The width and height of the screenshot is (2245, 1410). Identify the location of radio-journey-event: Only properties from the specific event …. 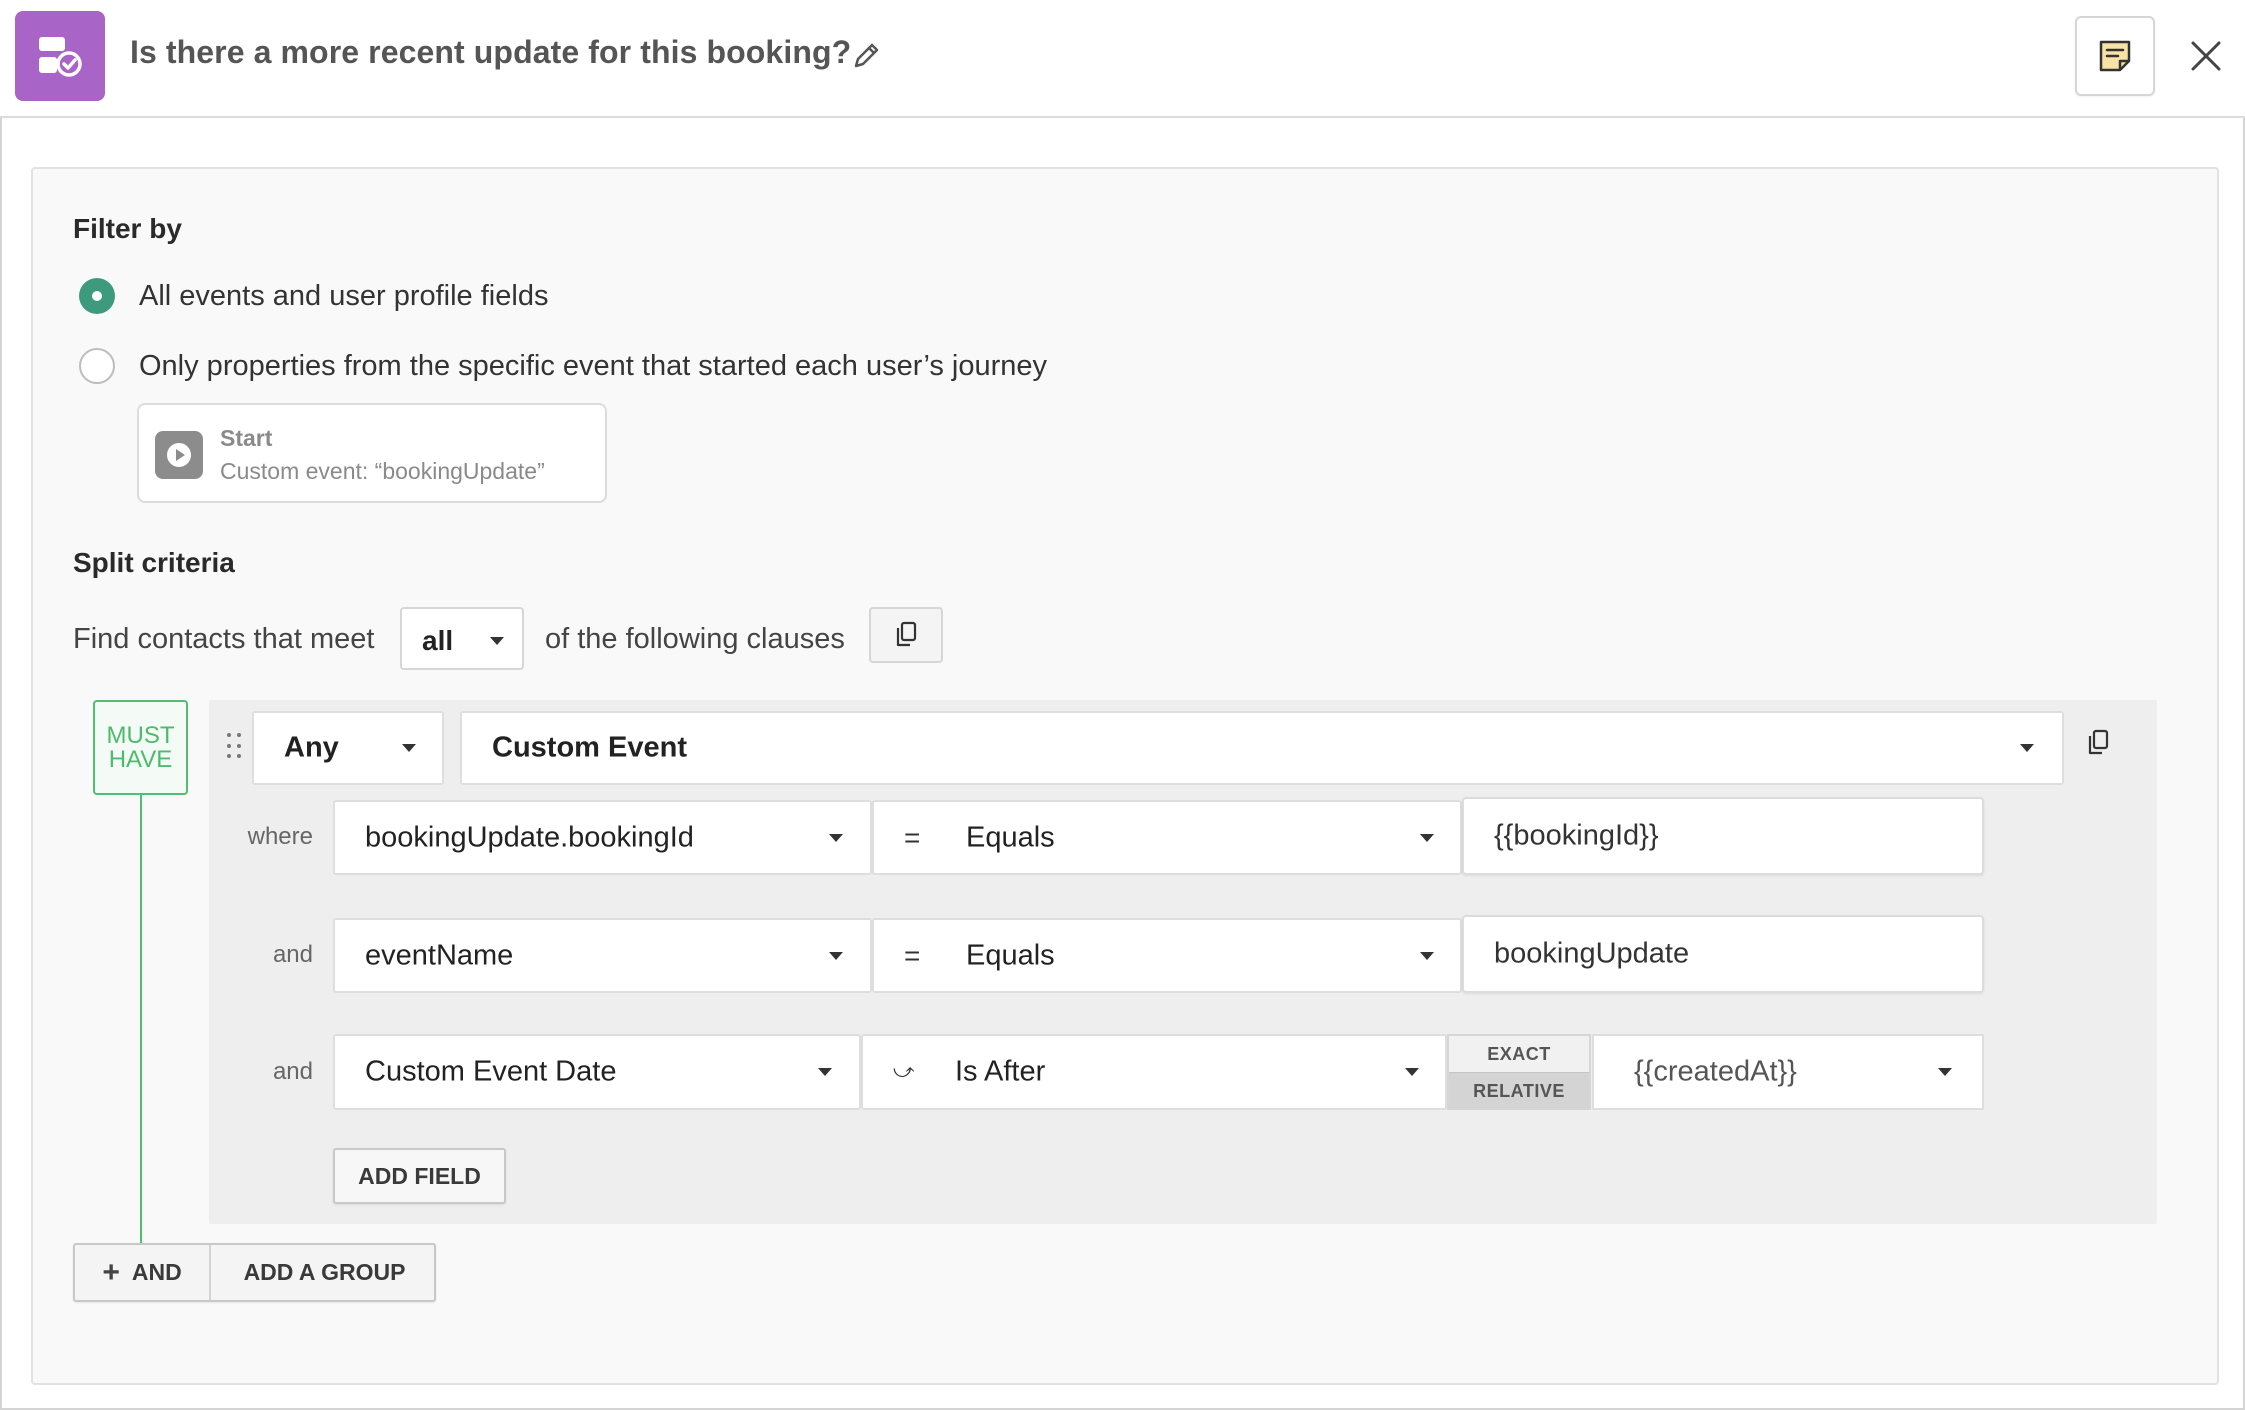
(563, 366).